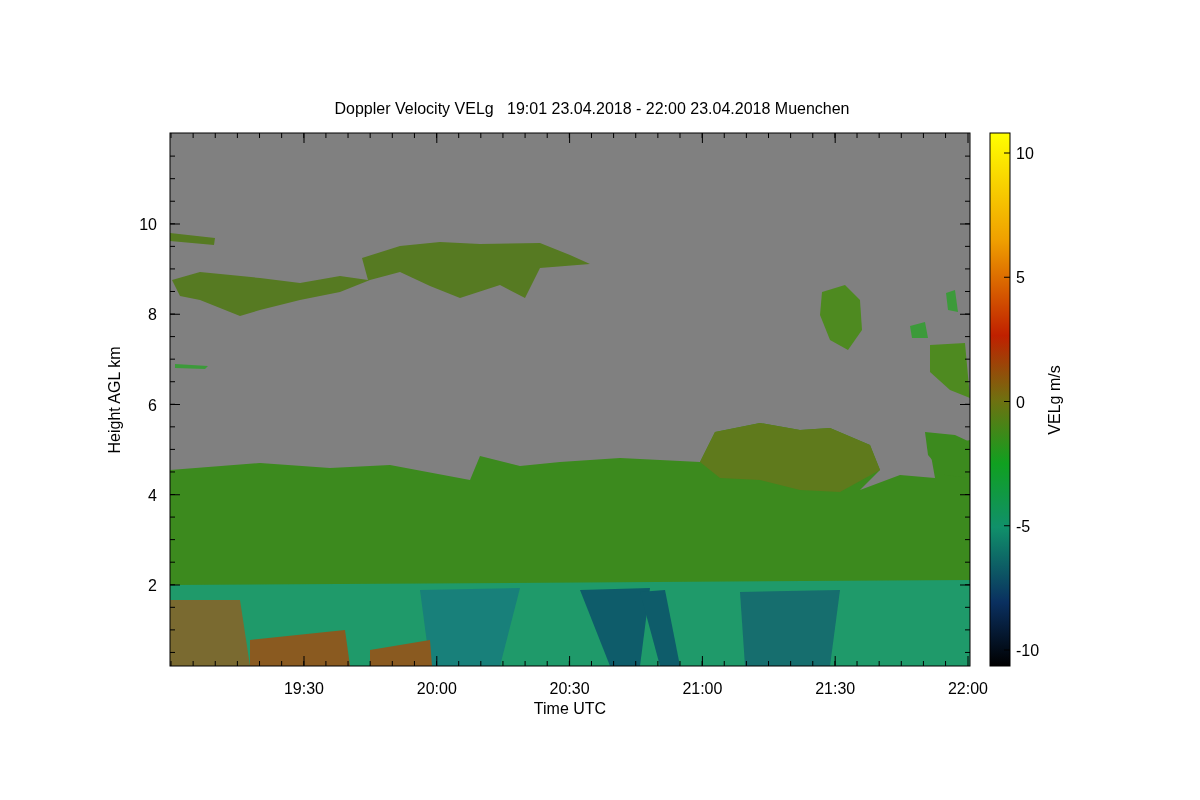 The width and height of the screenshot is (1200, 800). What do you see at coordinates (436, 688) in the screenshot?
I see `x-tick-label: 20:00` at bounding box center [436, 688].